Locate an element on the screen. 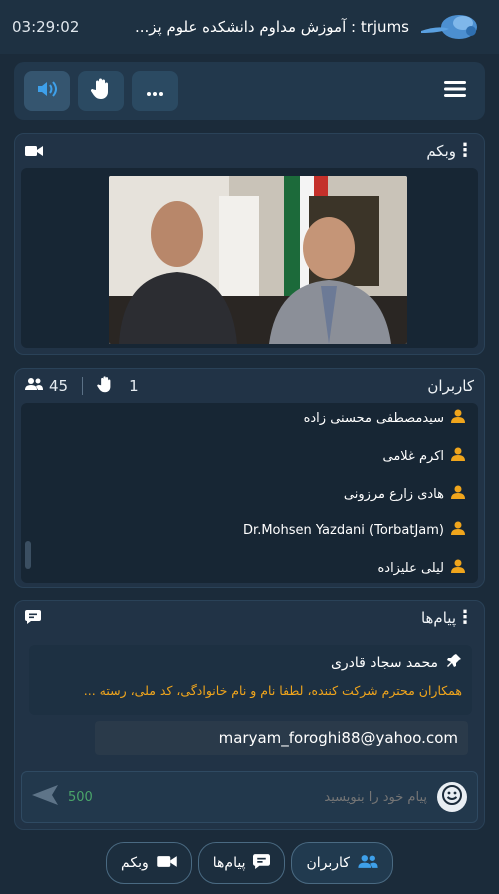 The height and width of the screenshot is (894, 499). message-bubble: maryam_foroghi88@yahoo.com is located at coordinates (281, 738).